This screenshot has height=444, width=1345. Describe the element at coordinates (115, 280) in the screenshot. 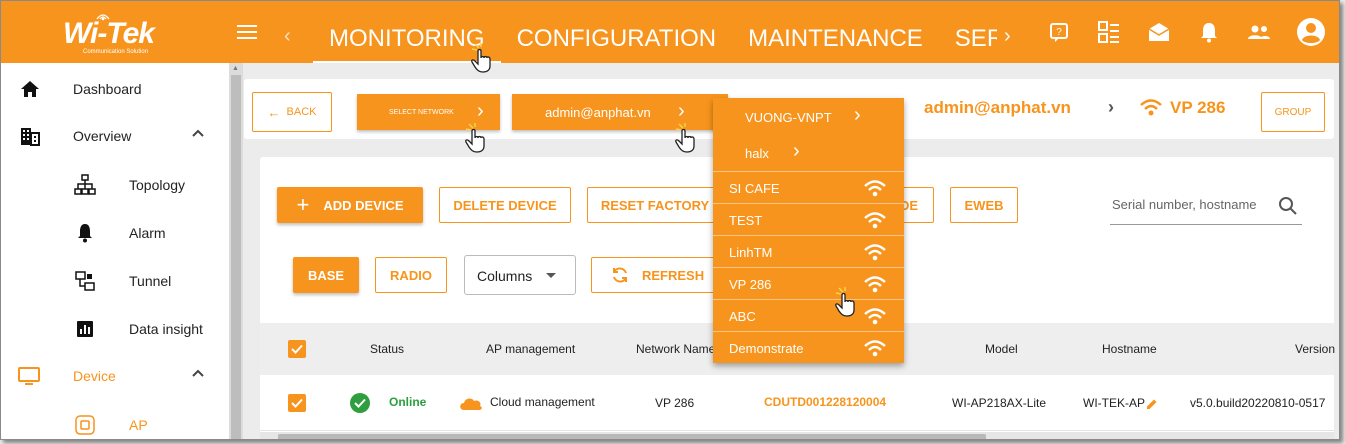

I see `sidebar-item-tunnel: Tunnel` at that location.